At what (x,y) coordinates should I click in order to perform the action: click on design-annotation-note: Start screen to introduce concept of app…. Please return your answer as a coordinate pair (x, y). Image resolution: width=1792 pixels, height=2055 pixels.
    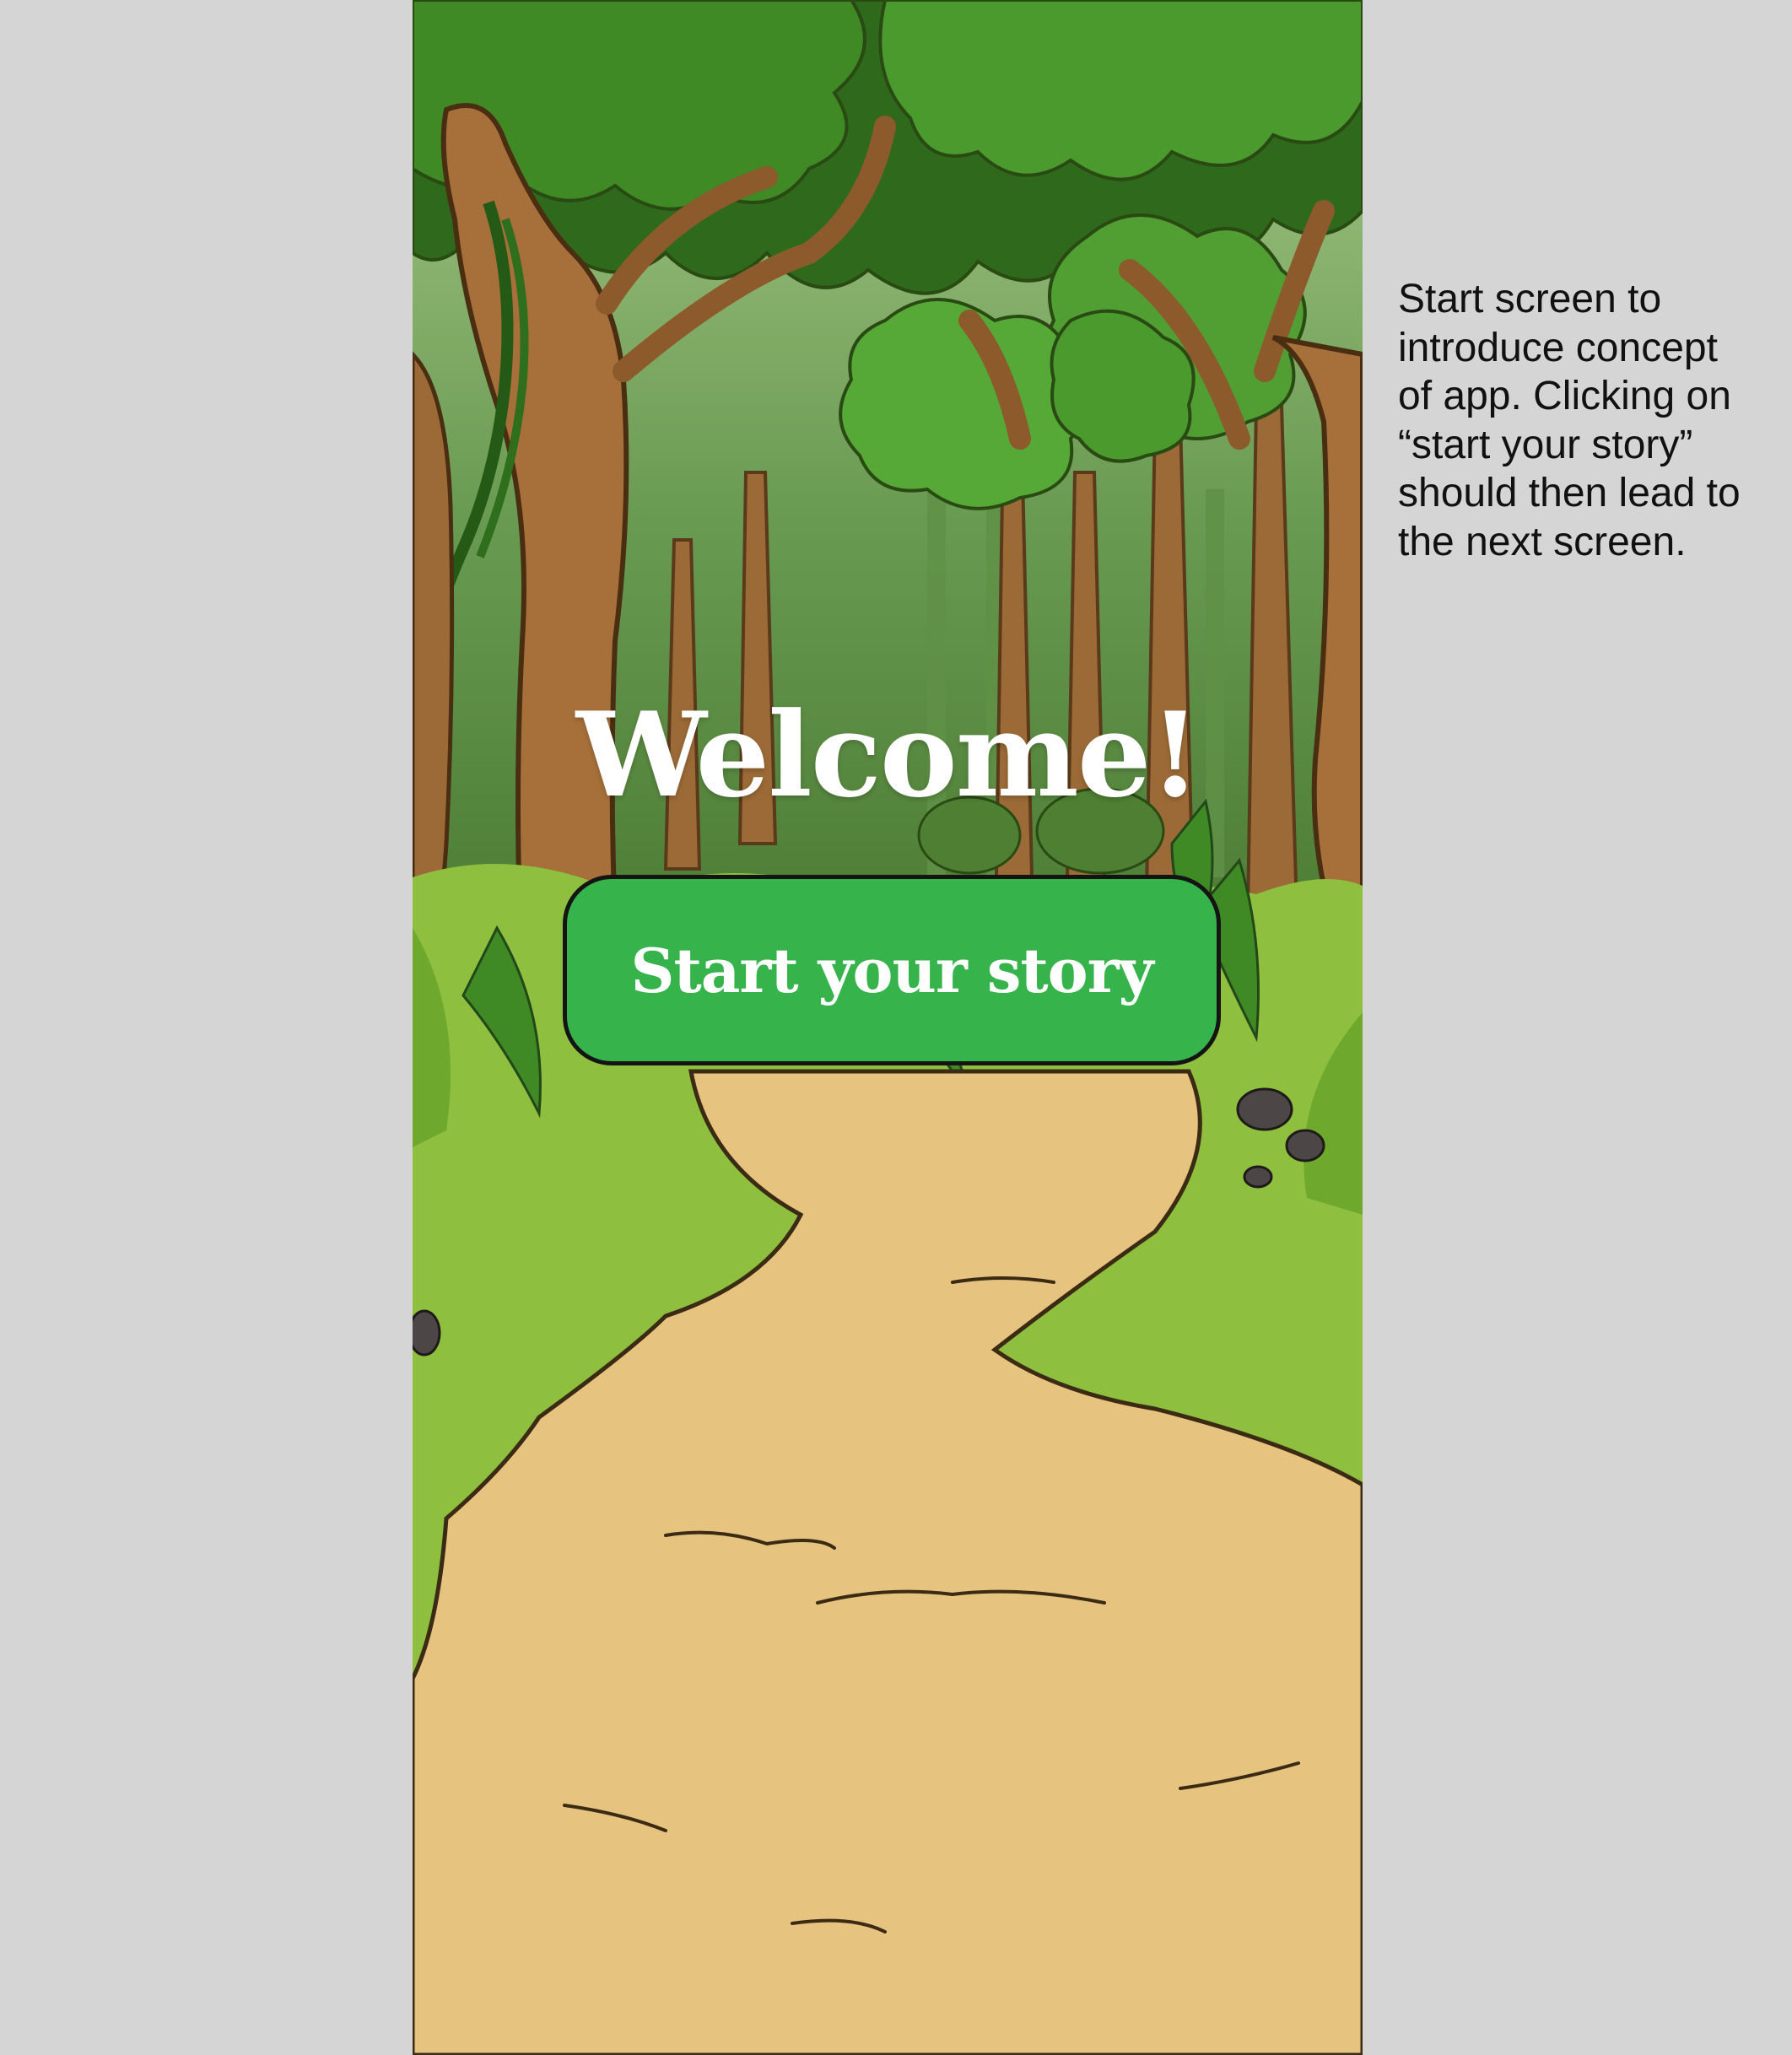
    Looking at the image, I should click on (1570, 420).